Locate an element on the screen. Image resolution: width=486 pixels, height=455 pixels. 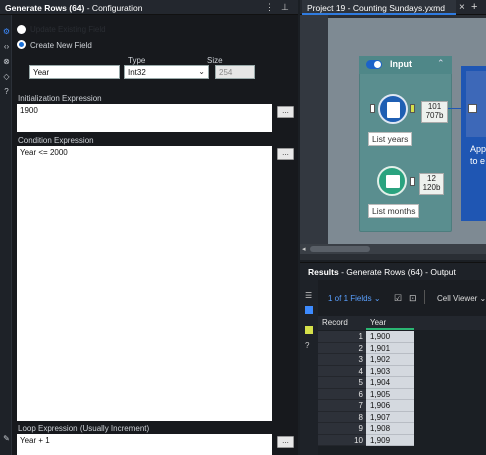
tool1-size: 707b is located at coordinates (434, 115).